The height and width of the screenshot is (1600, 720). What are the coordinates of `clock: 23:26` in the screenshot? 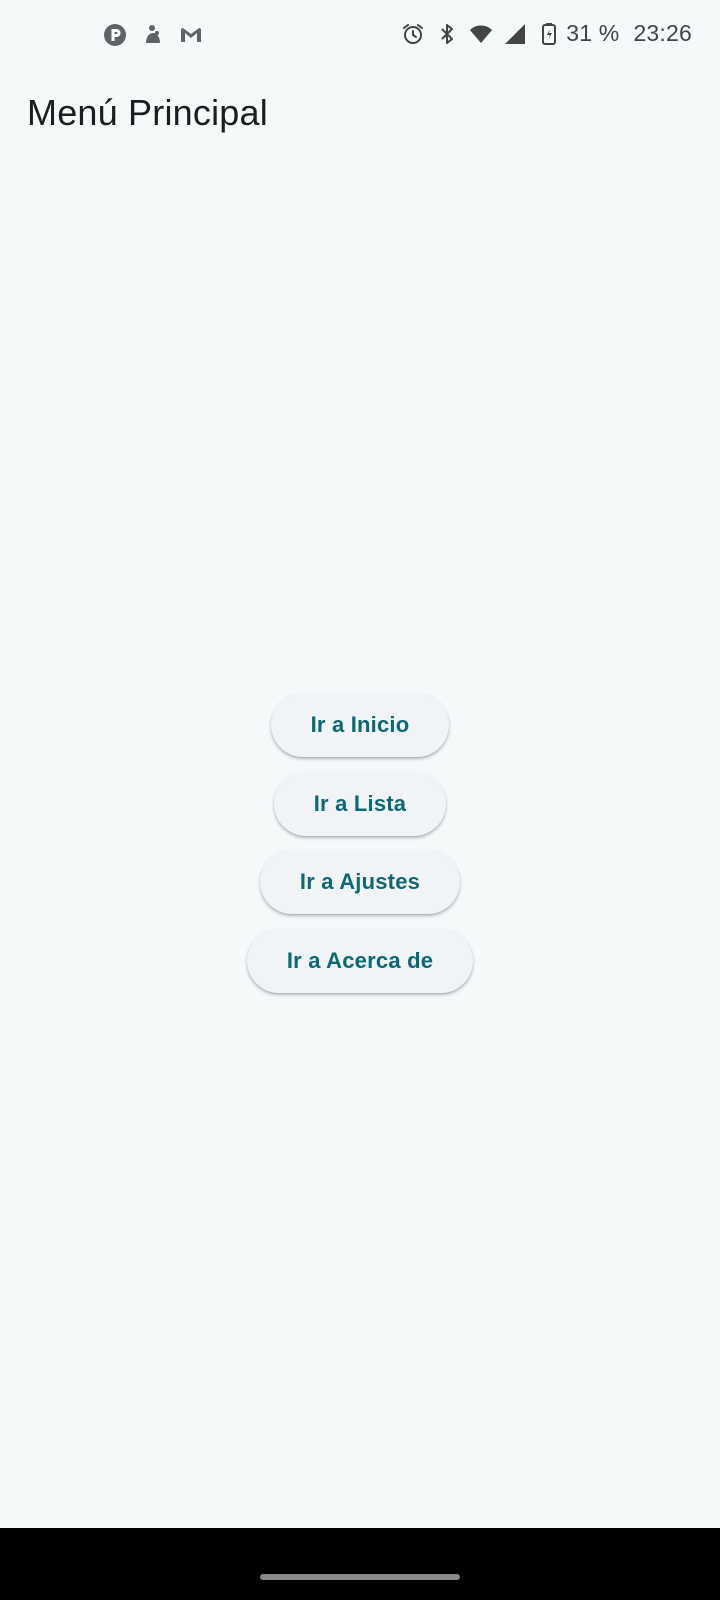 It's located at (662, 33).